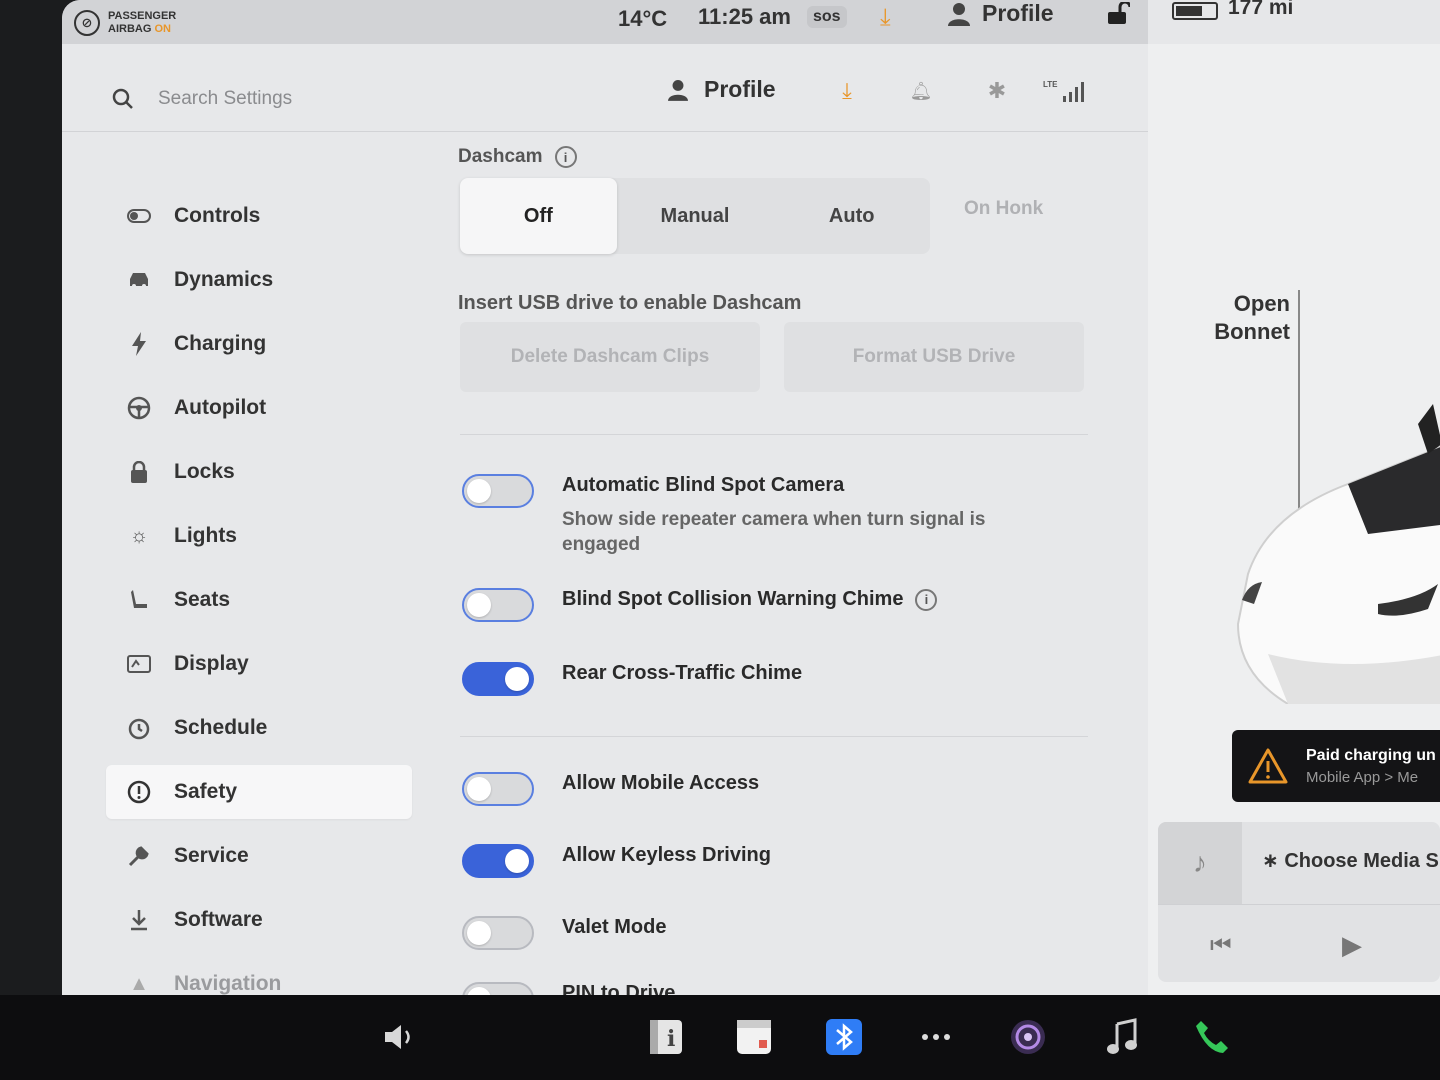 This screenshot has height=1080, width=1440. I want to click on sidebar-label: Autopilot, so click(220, 407).